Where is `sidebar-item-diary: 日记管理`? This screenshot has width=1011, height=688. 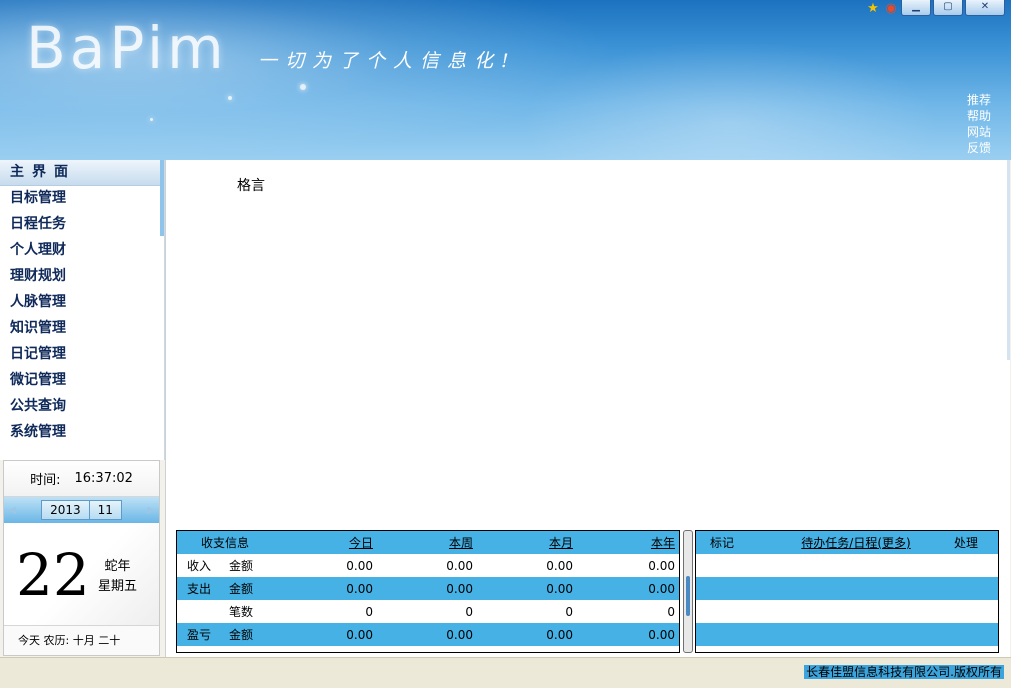
sidebar-item-diary: 日记管理 is located at coordinates (82, 355).